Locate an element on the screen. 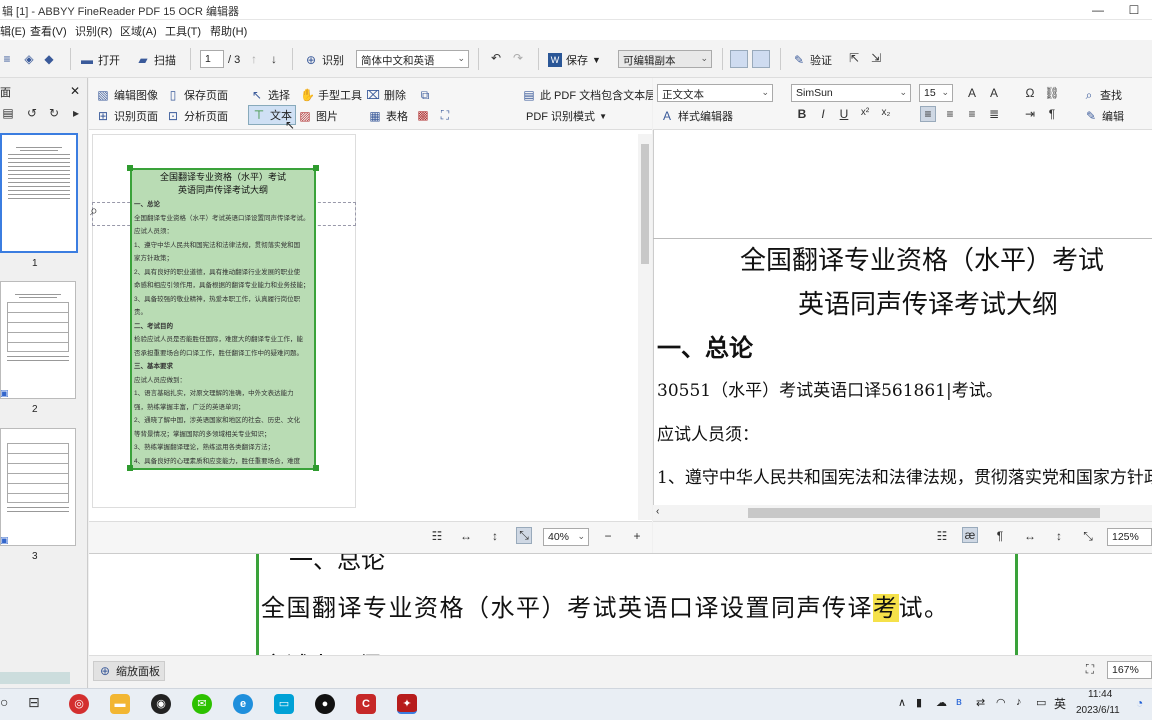  page-number-input: 1 is located at coordinates (212, 59).